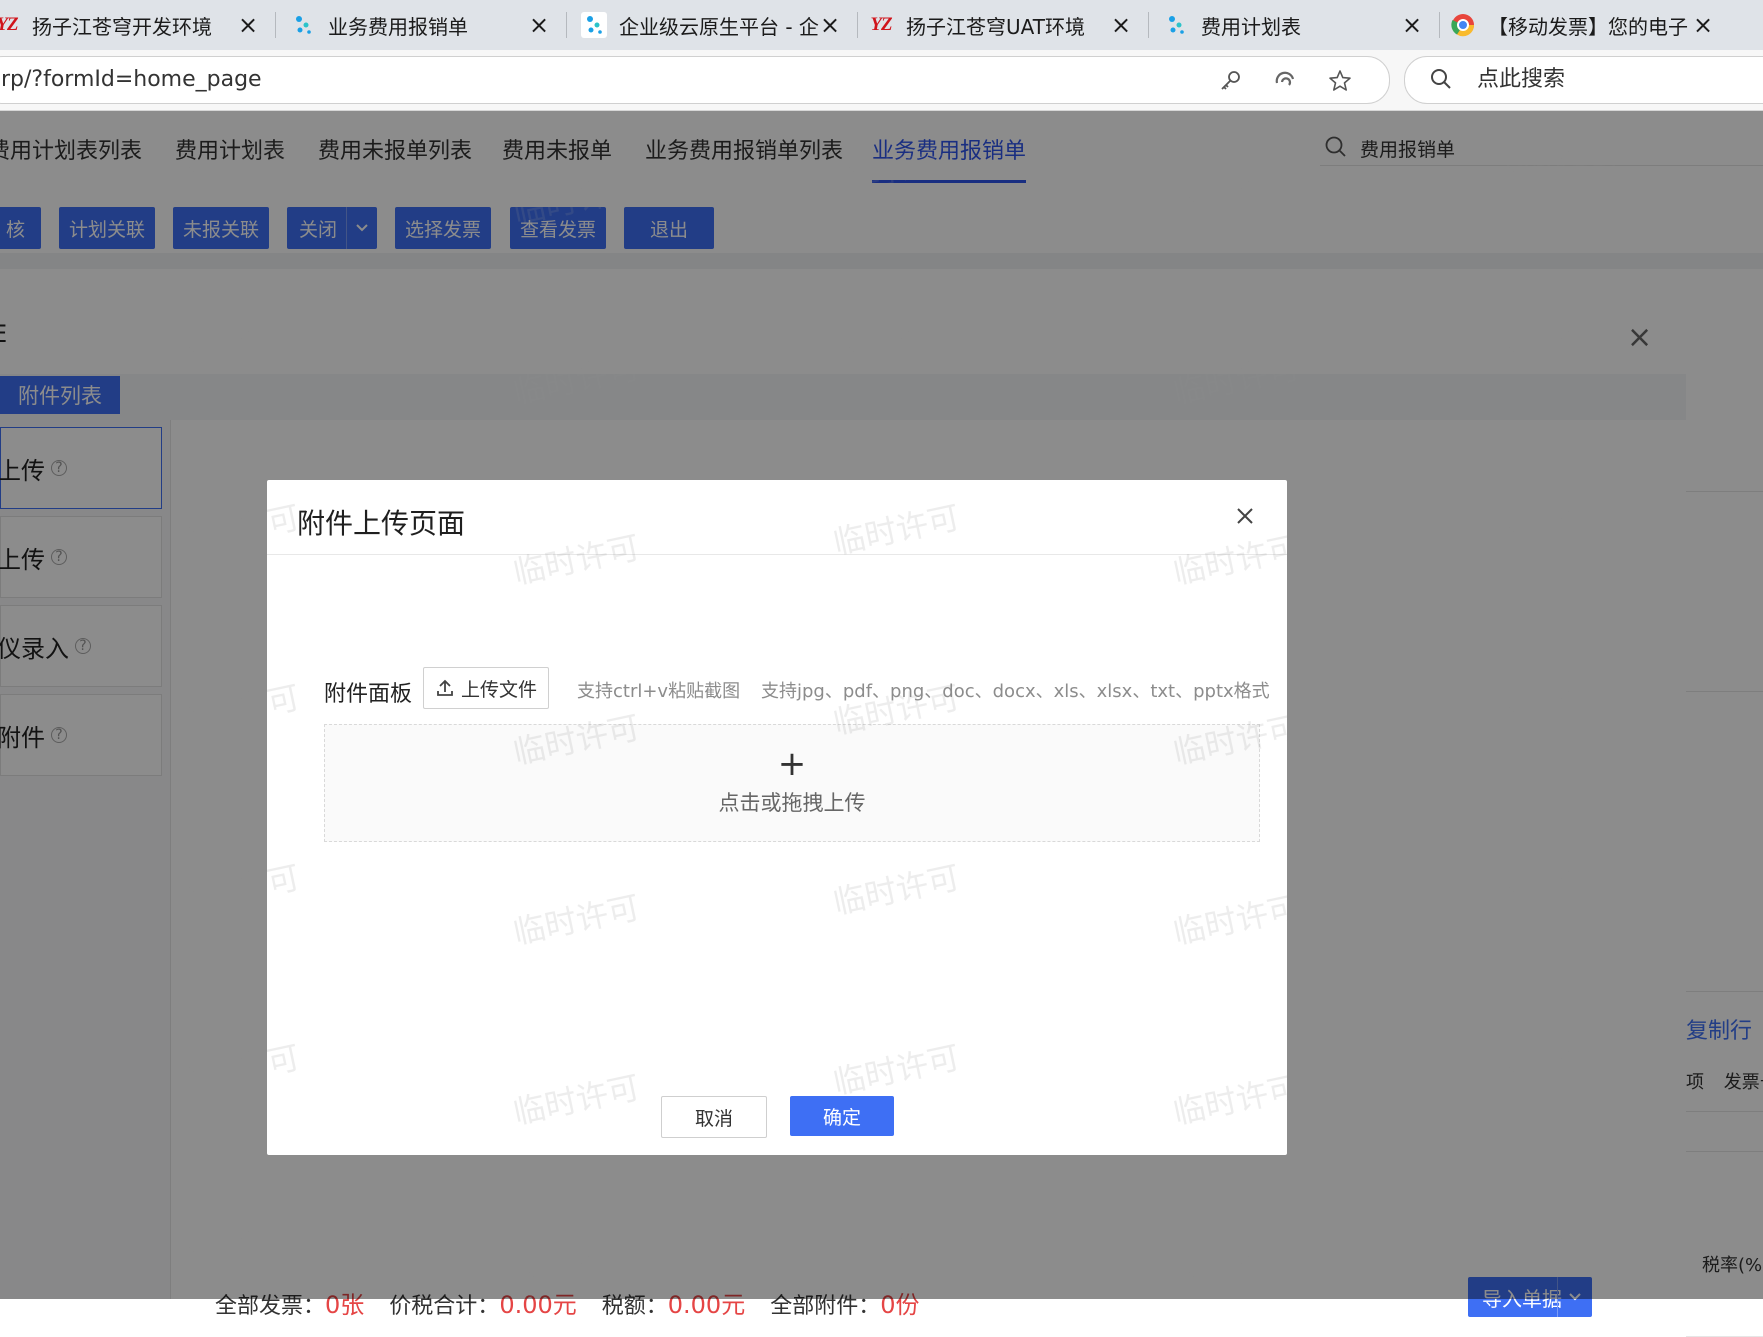  I want to click on upload-file-label: 上传文件, so click(498, 689).